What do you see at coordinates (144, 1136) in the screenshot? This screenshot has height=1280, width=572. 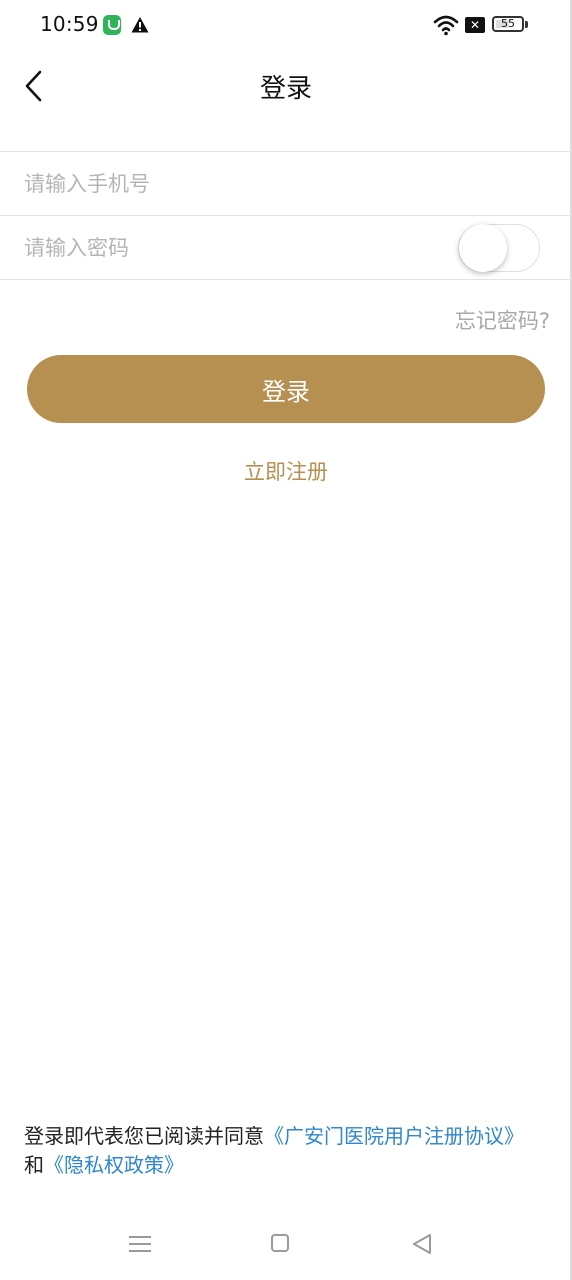 I see `agreement-prefix: 登录即代表您已阅读并同意` at bounding box center [144, 1136].